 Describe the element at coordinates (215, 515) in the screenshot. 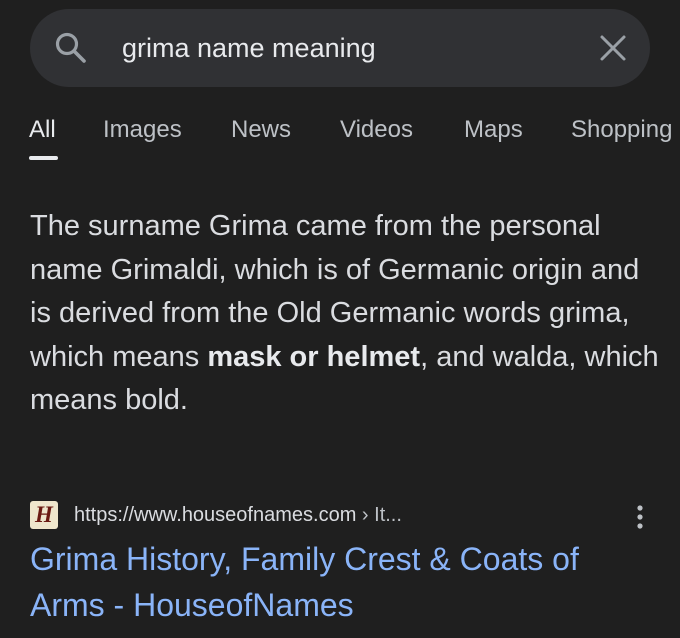

I see `result-url-domain: https://www.houseofnames.com` at that location.